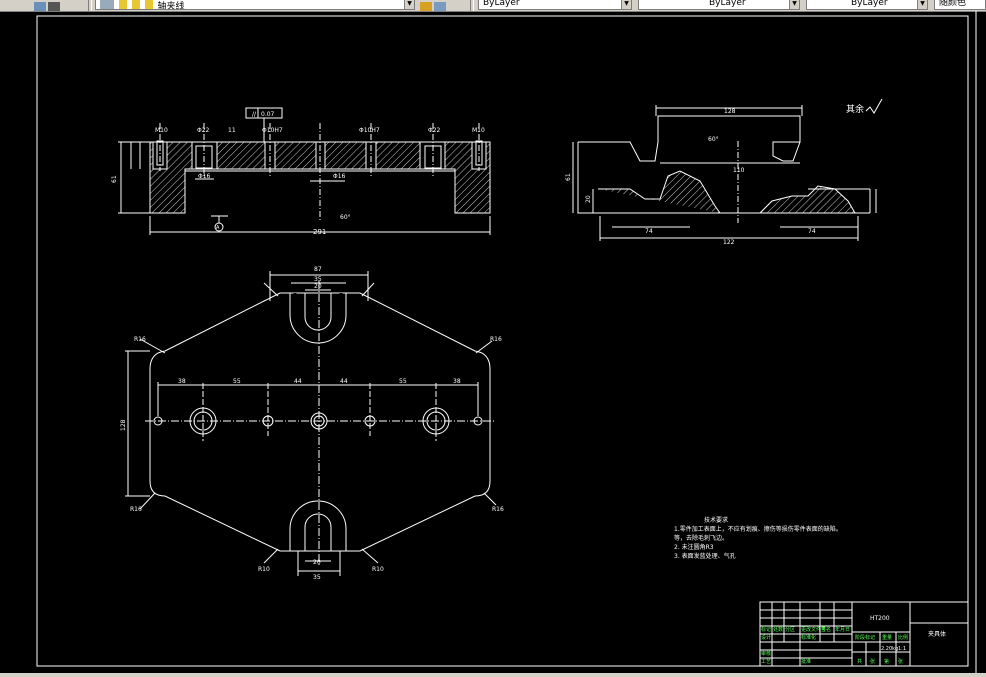  What do you see at coordinates (887, 637) in the screenshot?
I see `tb-cell-9: 重量` at bounding box center [887, 637].